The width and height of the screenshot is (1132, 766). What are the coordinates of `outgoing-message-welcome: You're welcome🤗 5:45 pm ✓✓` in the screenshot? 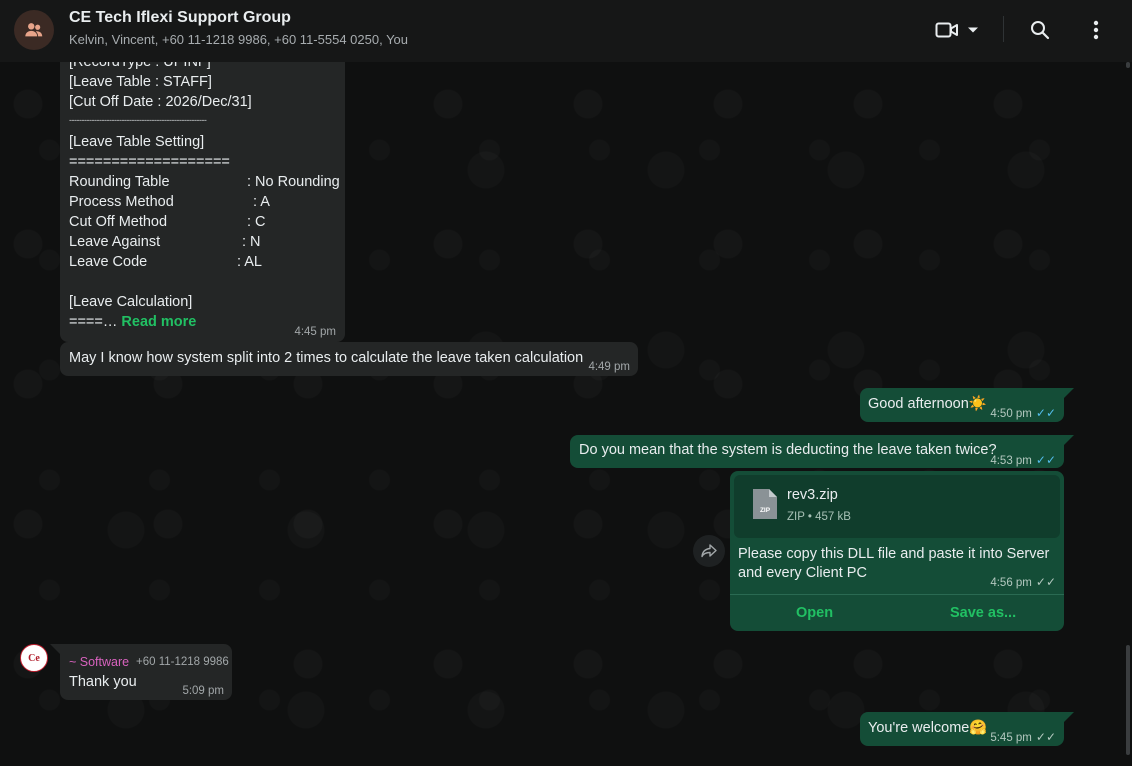 It's located at (962, 729).